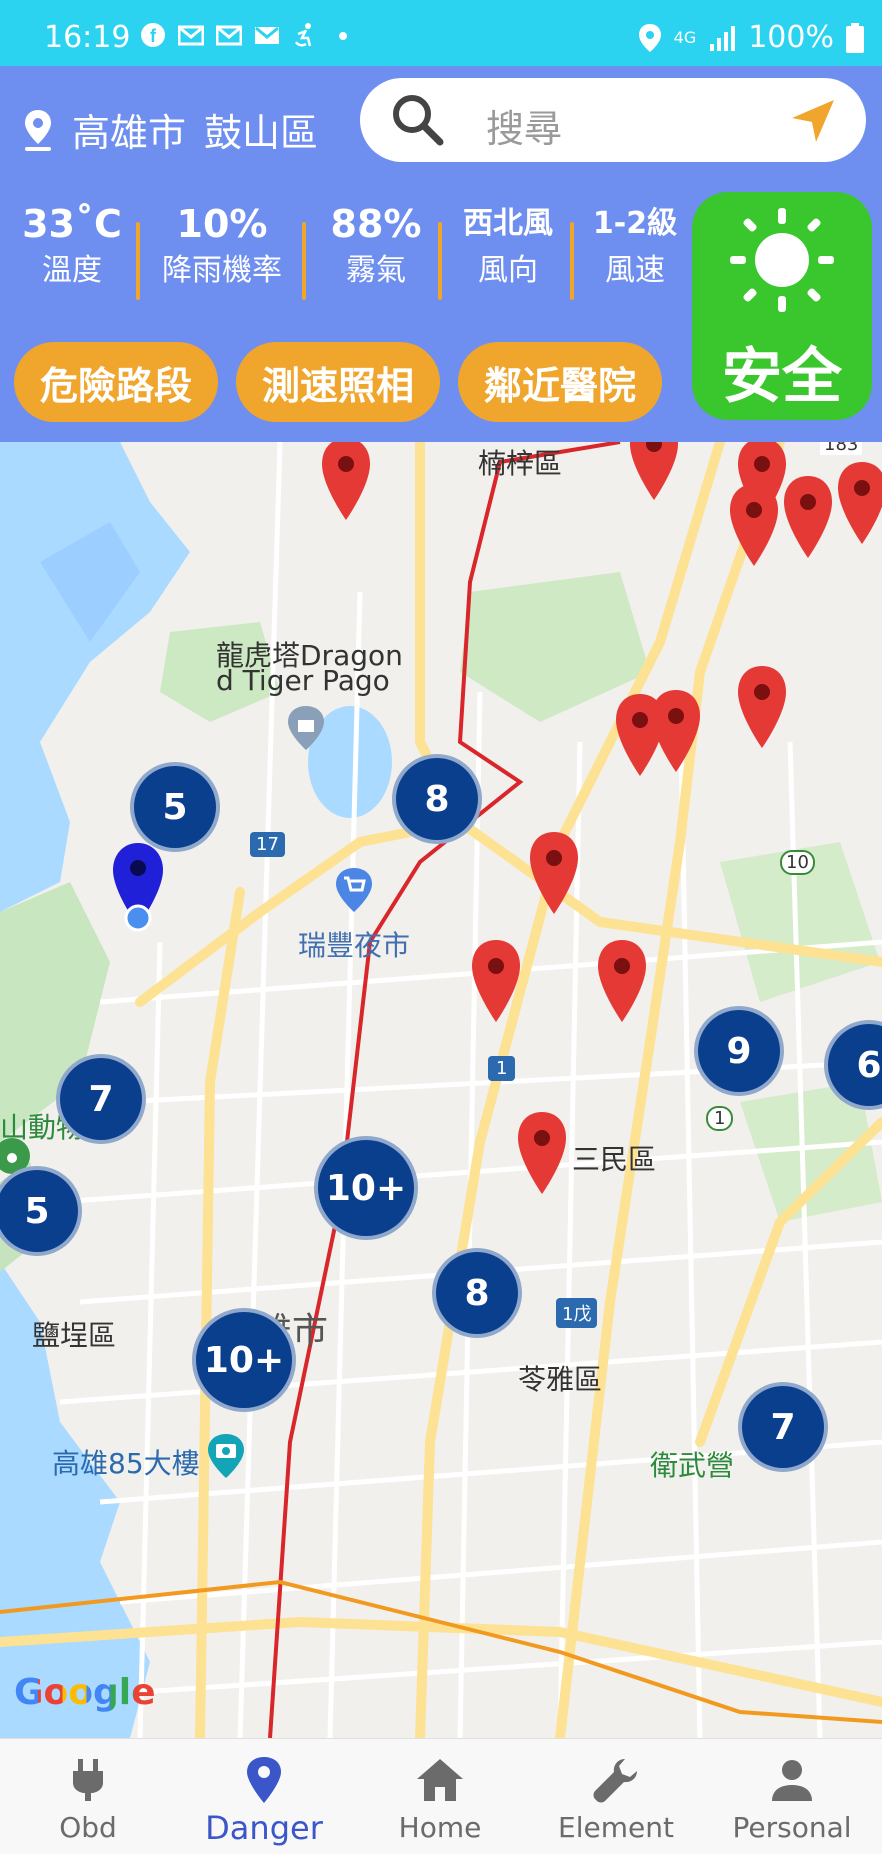 The image size is (882, 1854). I want to click on bottom-navigation: Obd Danger Home Element Personal, so click(441, 1796).